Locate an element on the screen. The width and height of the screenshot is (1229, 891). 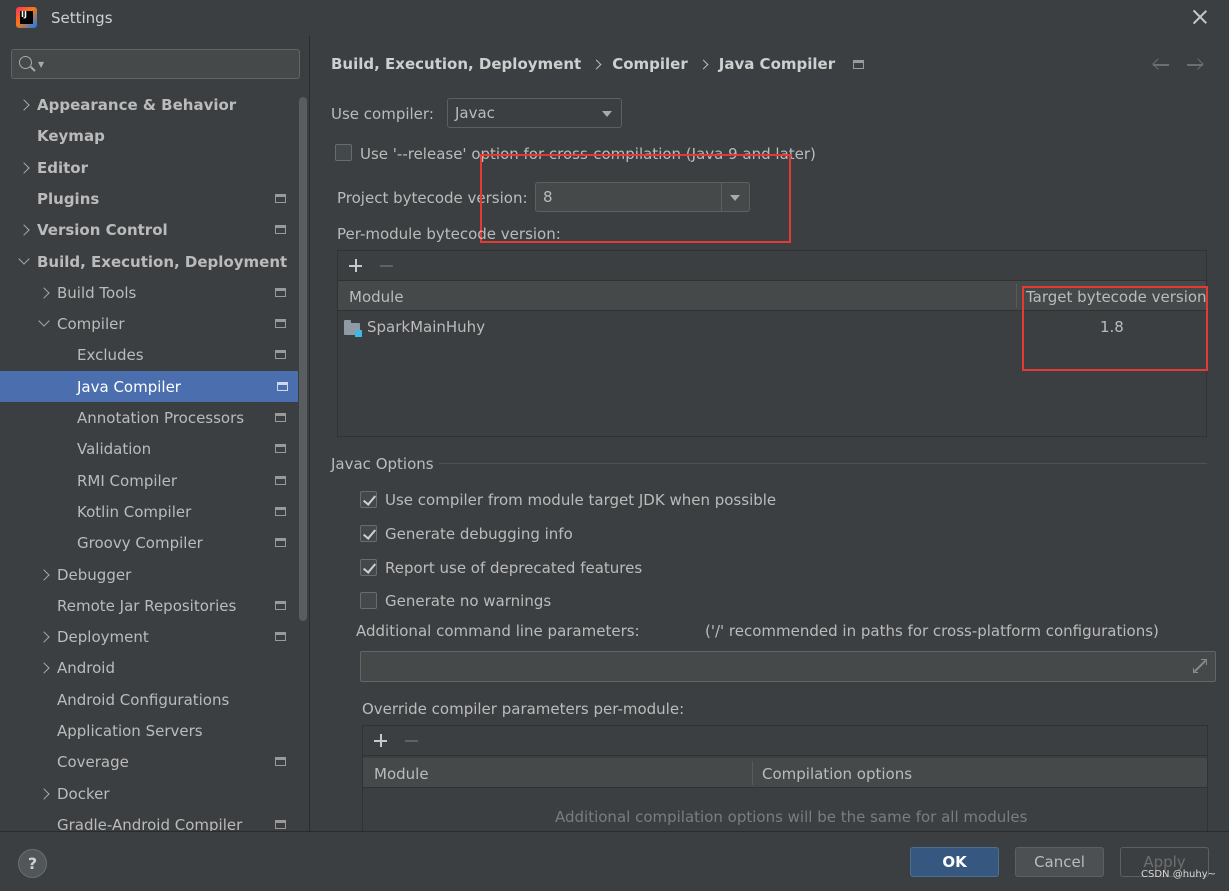
sidebar-scrollbar is located at coordinates (303, 460).